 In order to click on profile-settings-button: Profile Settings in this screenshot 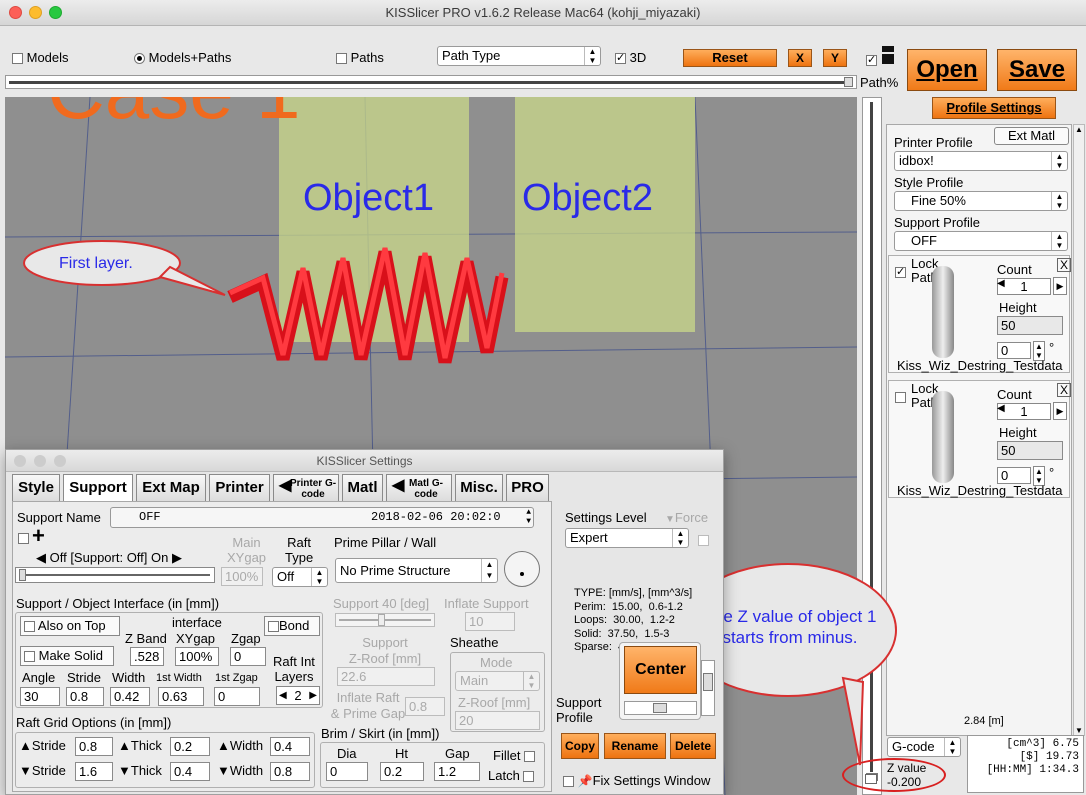, I will do `click(994, 108)`.